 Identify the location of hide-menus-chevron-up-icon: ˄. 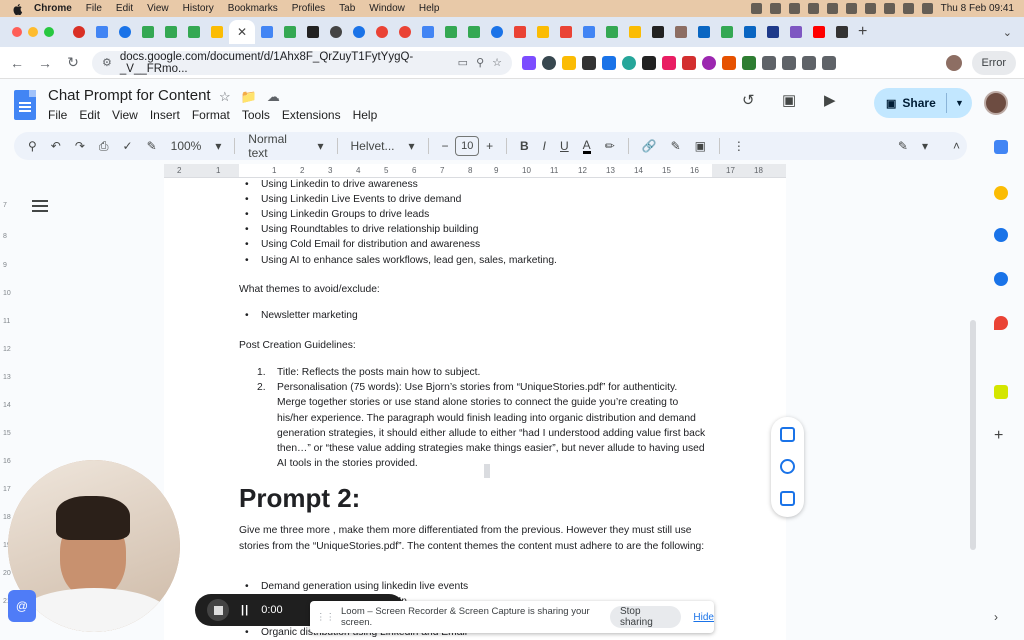
(956, 146).